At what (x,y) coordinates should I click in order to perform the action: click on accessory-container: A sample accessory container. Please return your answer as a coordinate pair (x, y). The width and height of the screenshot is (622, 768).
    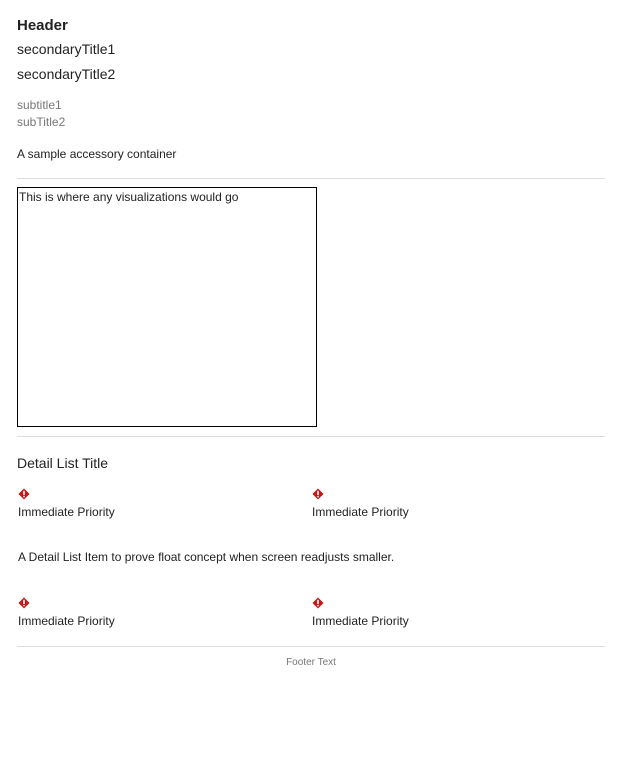
    Looking at the image, I should click on (97, 154).